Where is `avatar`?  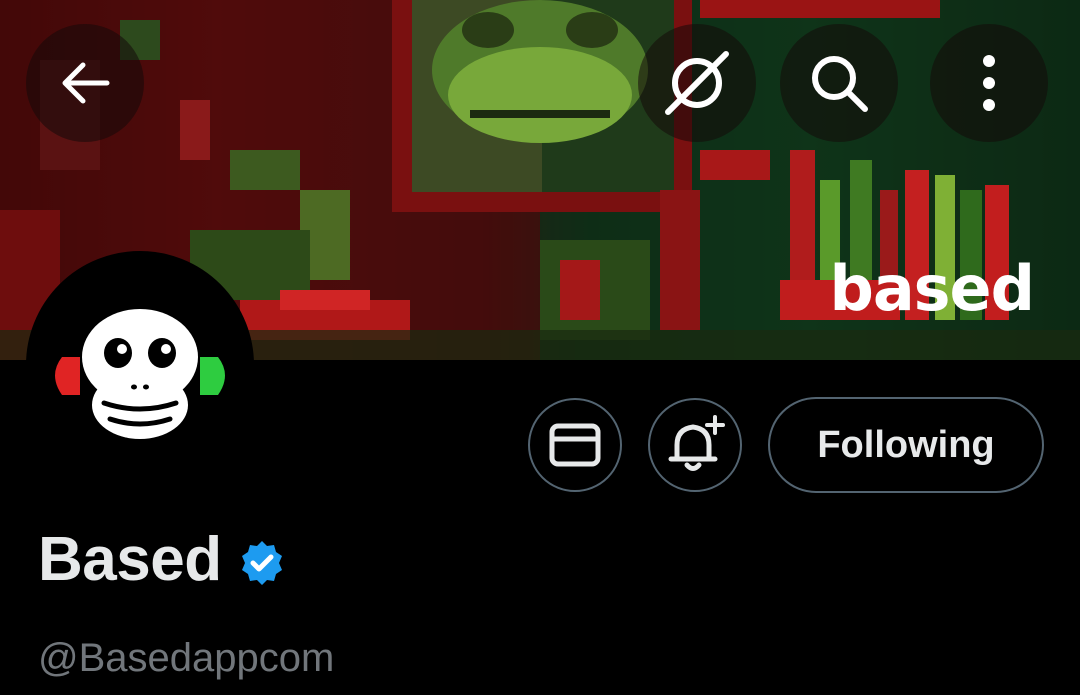 avatar is located at coordinates (140, 365).